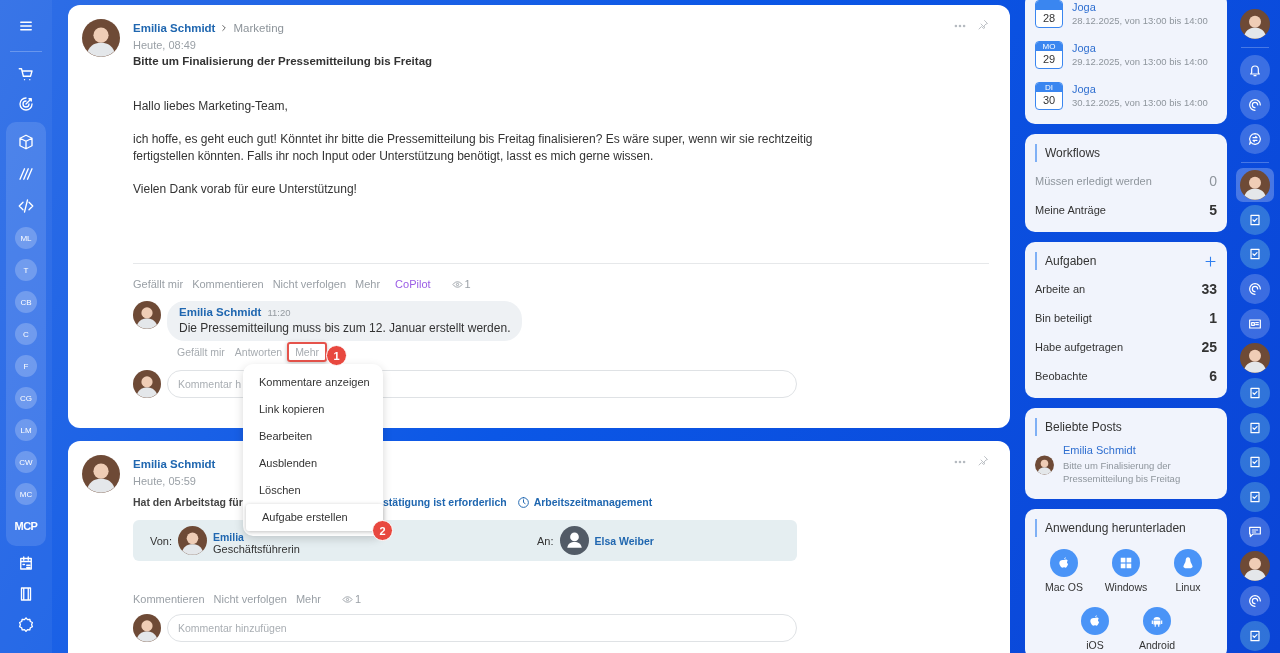 This screenshot has height=653, width=1280. Describe the element at coordinates (26, 366) in the screenshot. I see `nav-item: F` at that location.